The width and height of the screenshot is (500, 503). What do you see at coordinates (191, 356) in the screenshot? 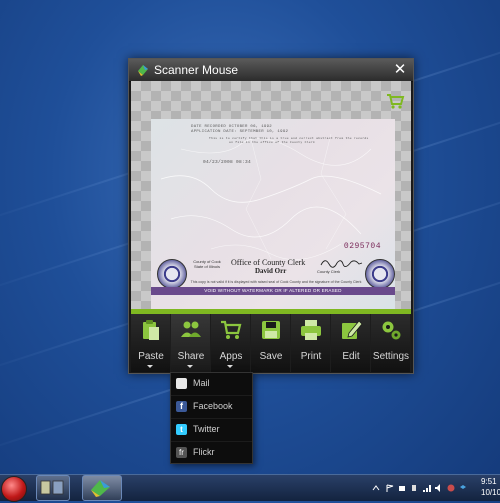
I see `share-label: Share` at bounding box center [191, 356].